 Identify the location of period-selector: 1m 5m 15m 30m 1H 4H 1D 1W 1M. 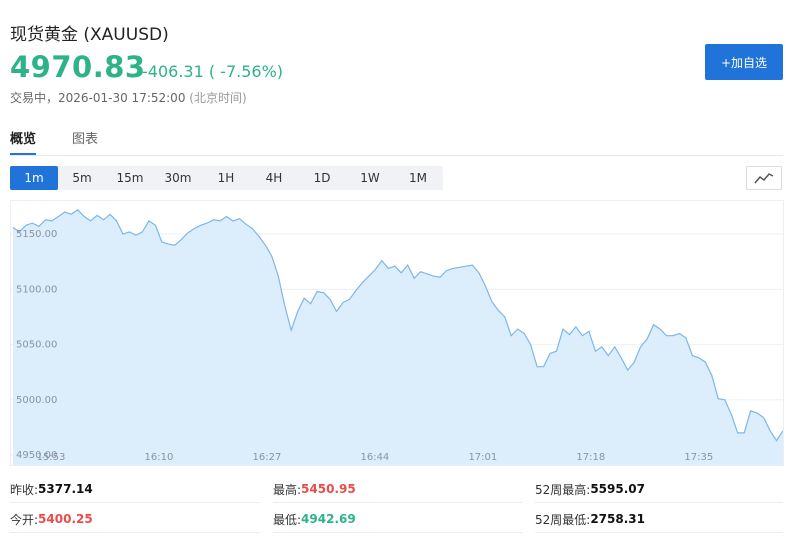
(226, 178).